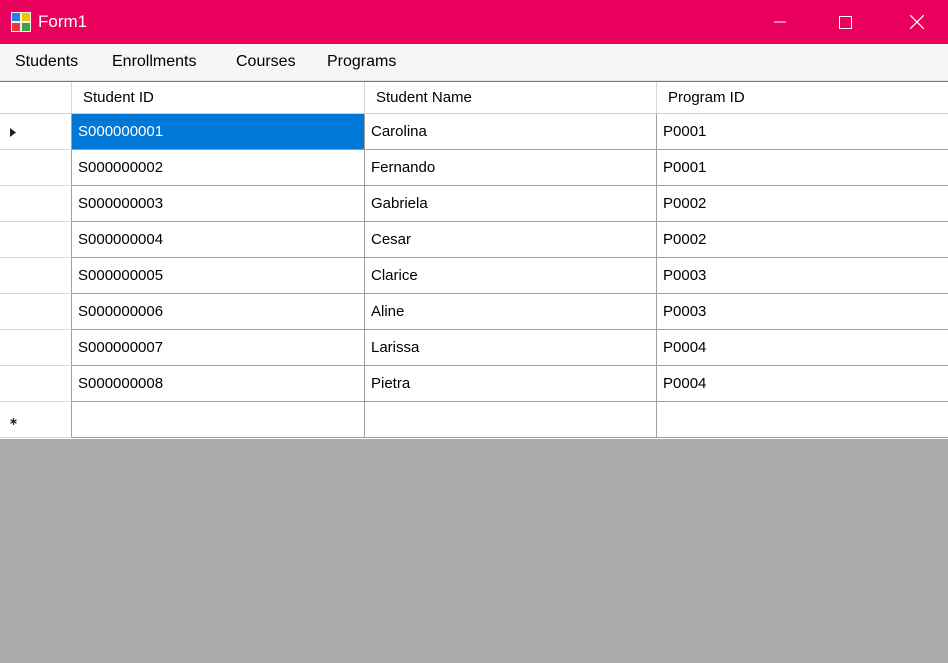 This screenshot has height=663, width=948. What do you see at coordinates (36, 98) in the screenshot?
I see `row-header-corner` at bounding box center [36, 98].